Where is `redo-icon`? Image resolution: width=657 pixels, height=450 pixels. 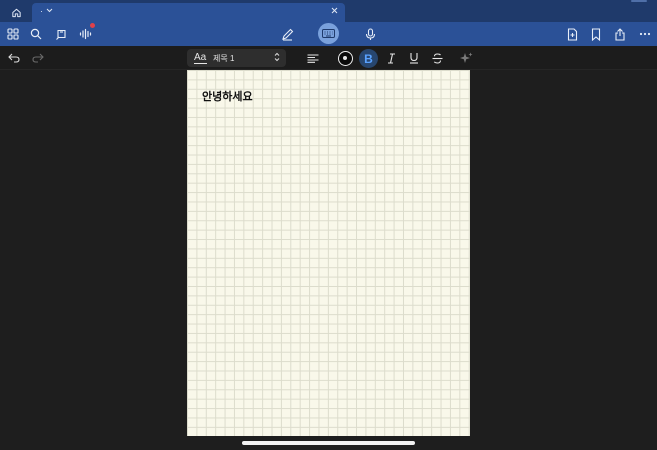 redo-icon is located at coordinates (38, 58).